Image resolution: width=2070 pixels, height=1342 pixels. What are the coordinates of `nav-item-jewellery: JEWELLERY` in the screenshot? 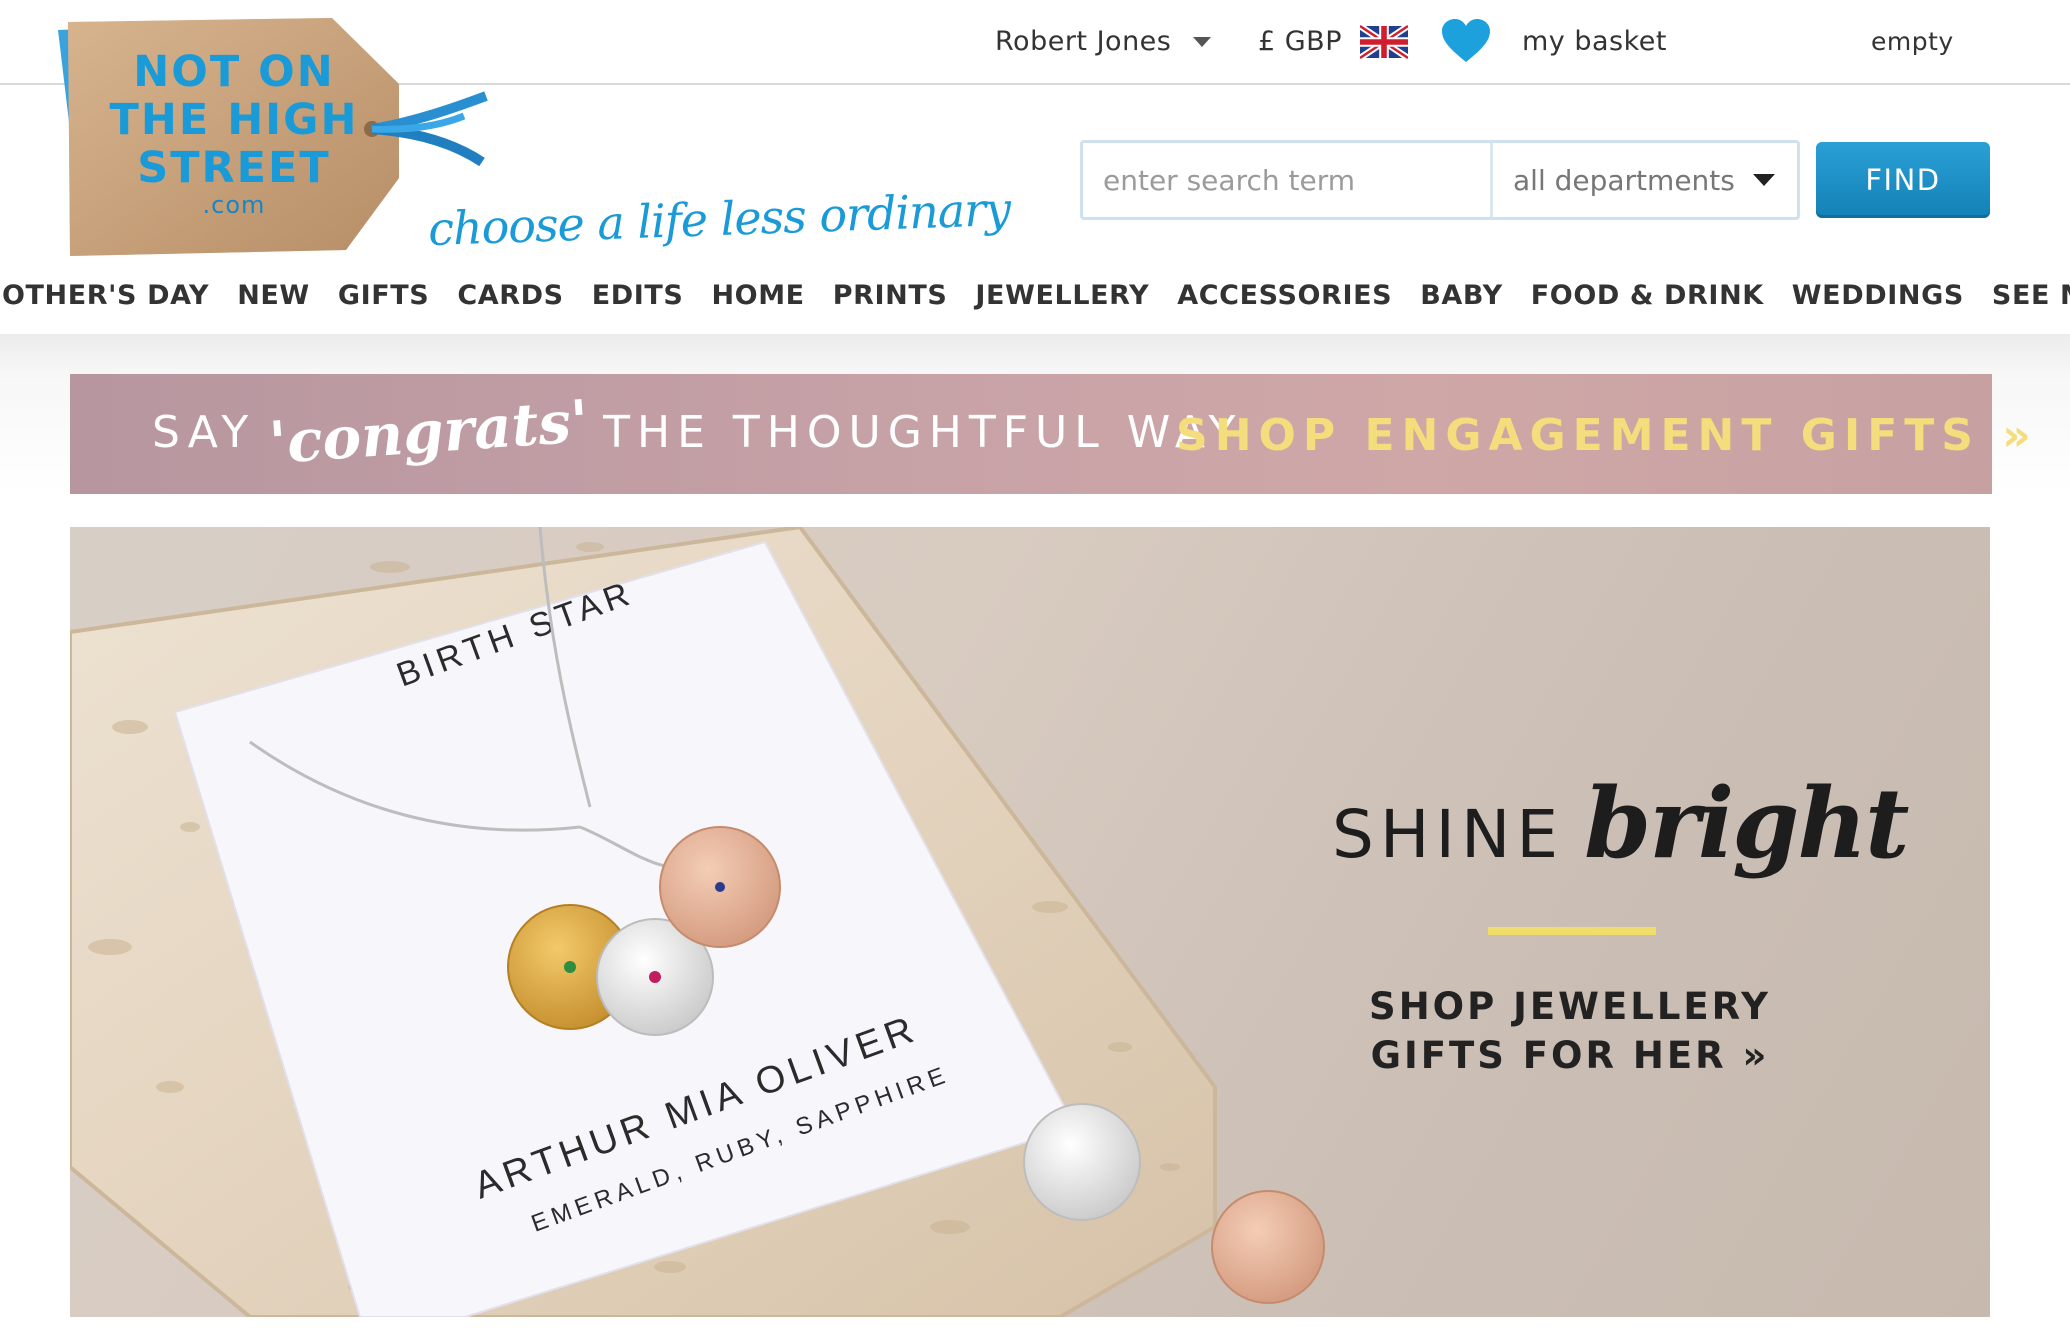 It's located at (1062, 295).